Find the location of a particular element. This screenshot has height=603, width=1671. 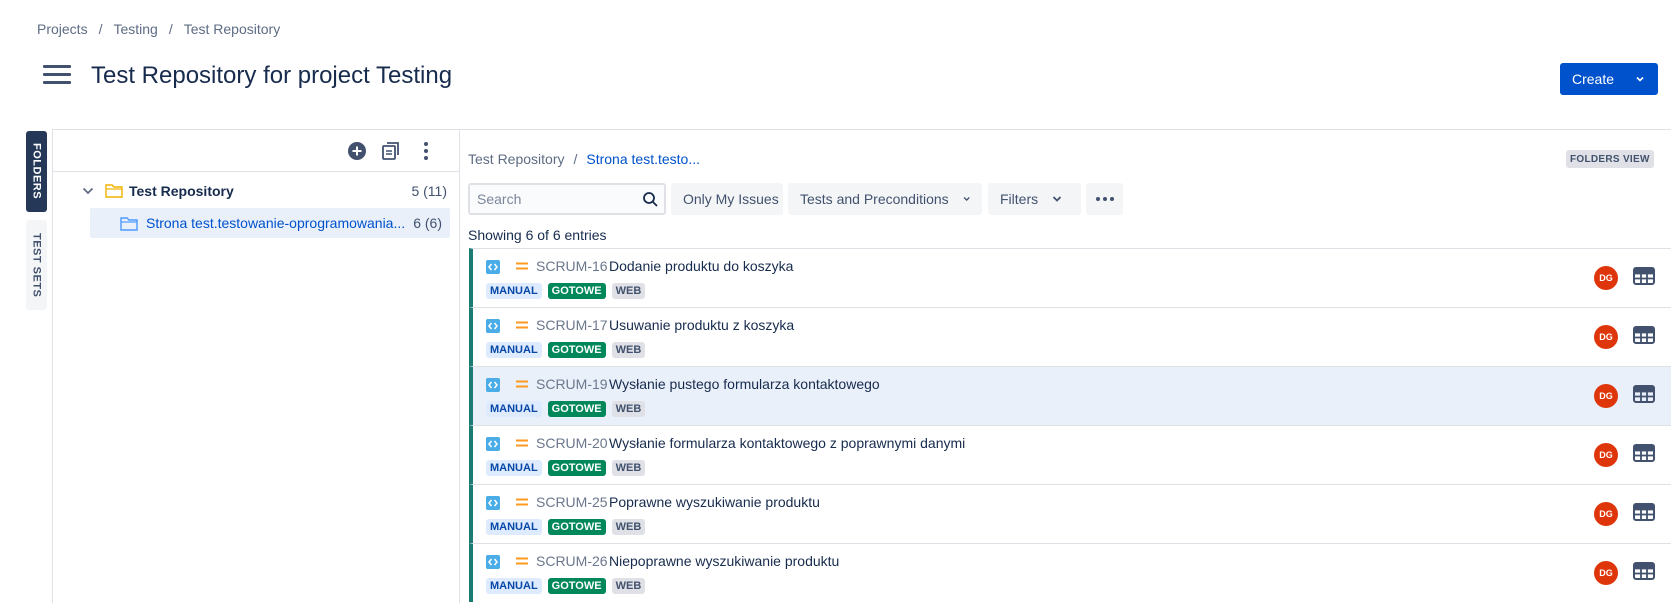

tests-and-preconditions-label: Tests and Preconditions is located at coordinates (874, 199).